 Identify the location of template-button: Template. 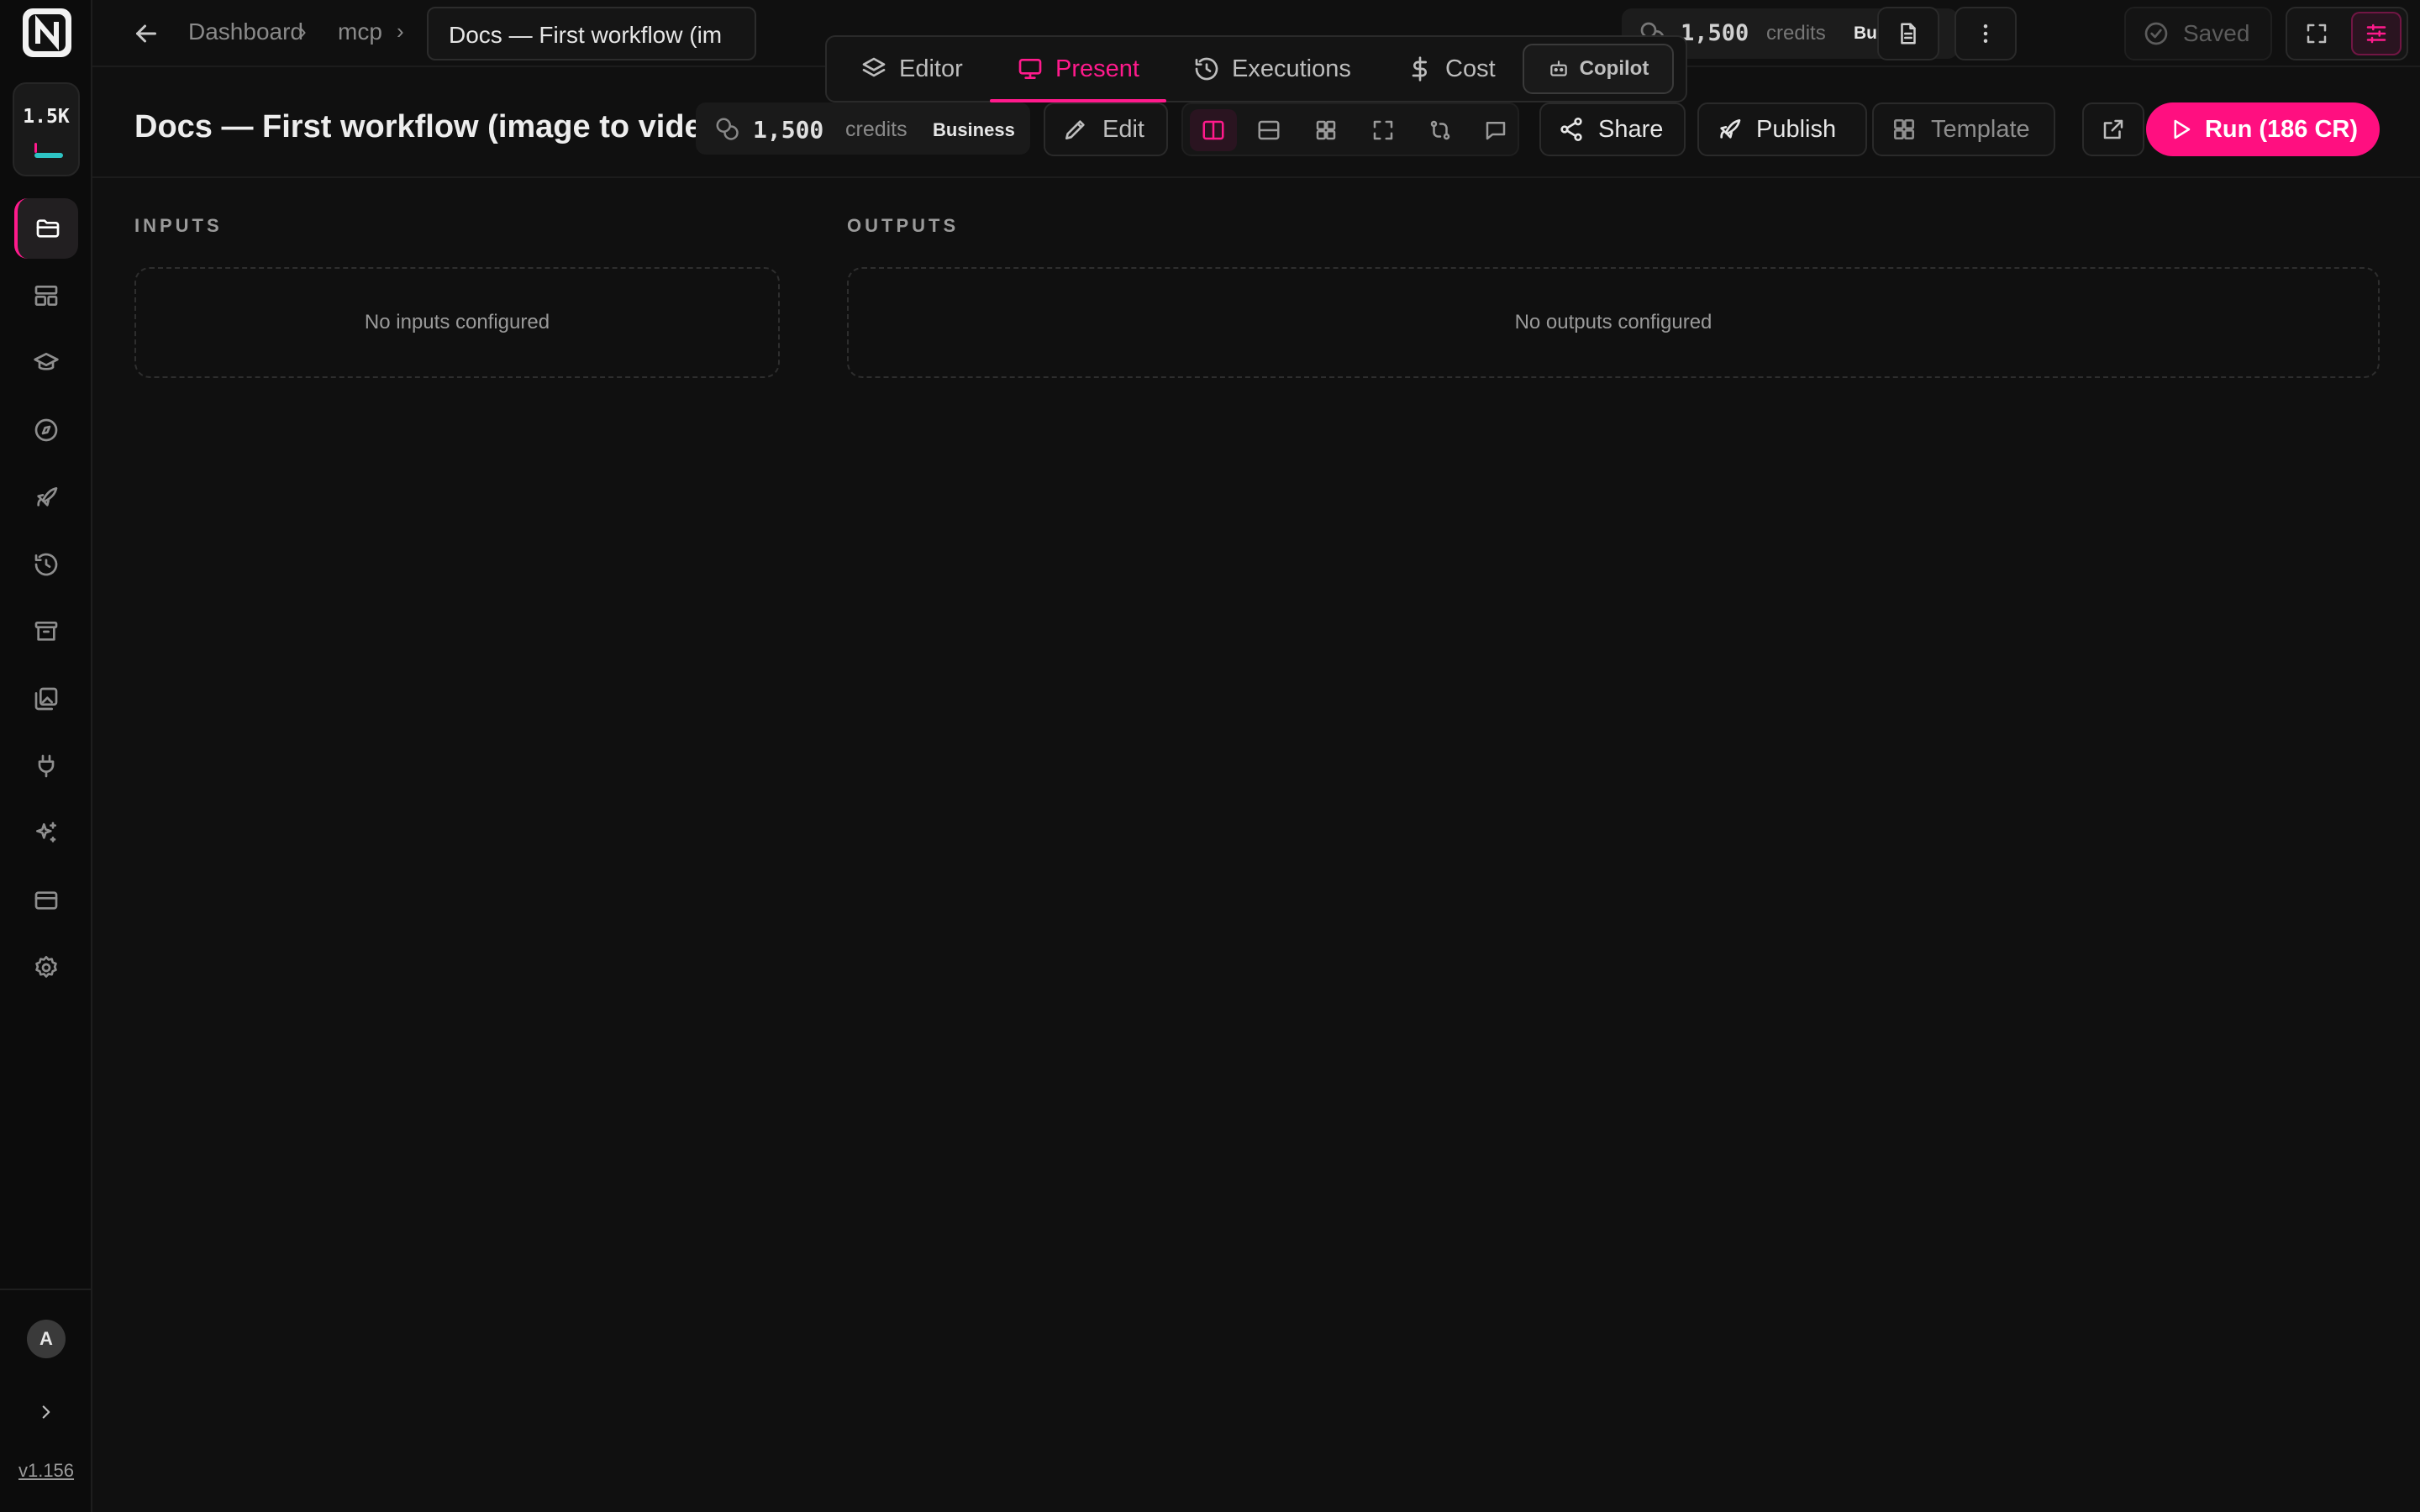
(1964, 129).